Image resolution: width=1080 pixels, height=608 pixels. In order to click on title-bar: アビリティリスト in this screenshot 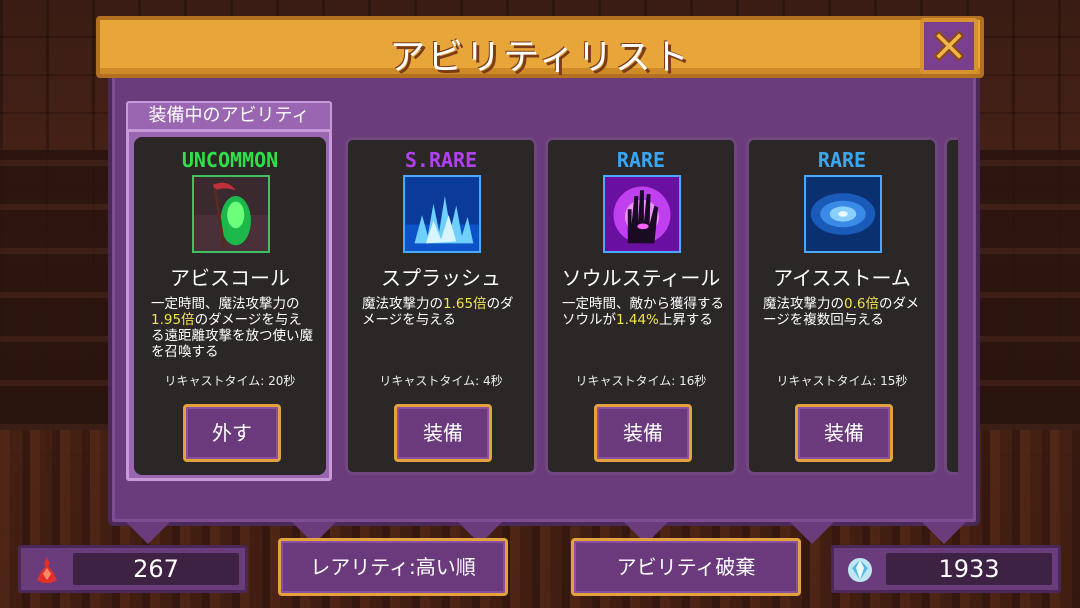, I will do `click(540, 47)`.